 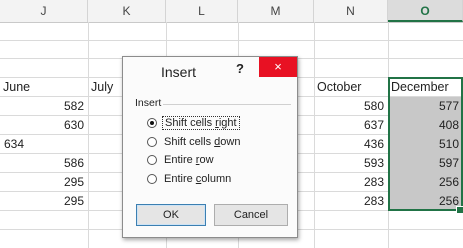 I want to click on help-icon: ?, so click(x=240, y=69).